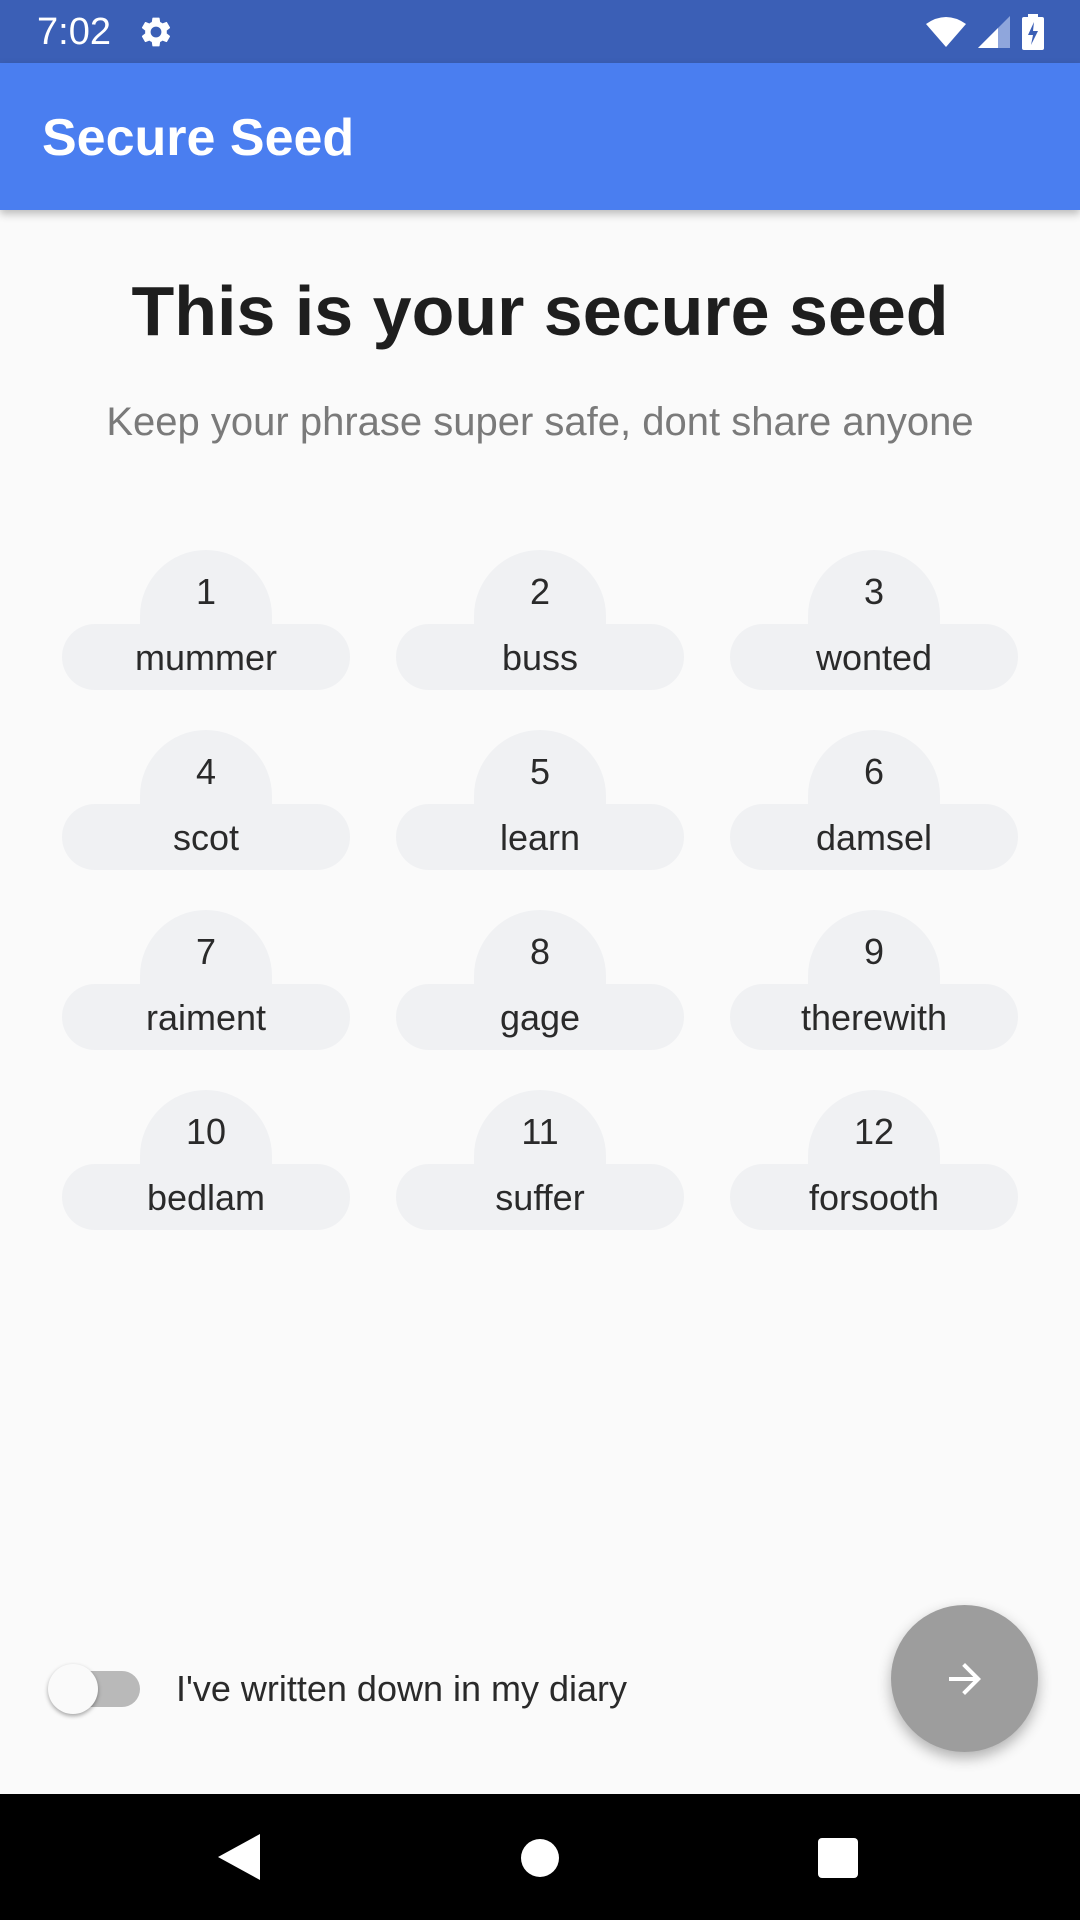  I want to click on seed-word-text: bedlam, so click(206, 1197).